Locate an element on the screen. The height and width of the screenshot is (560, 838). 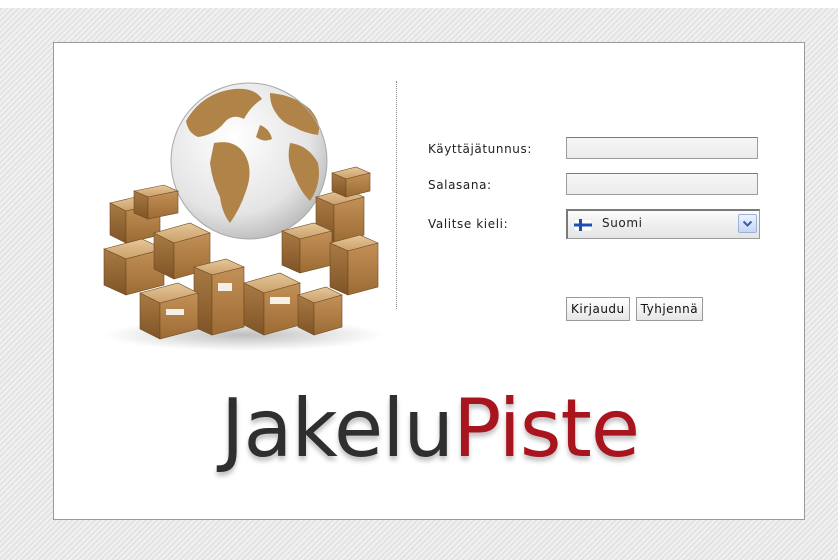
globe-icon is located at coordinates (249, 161).